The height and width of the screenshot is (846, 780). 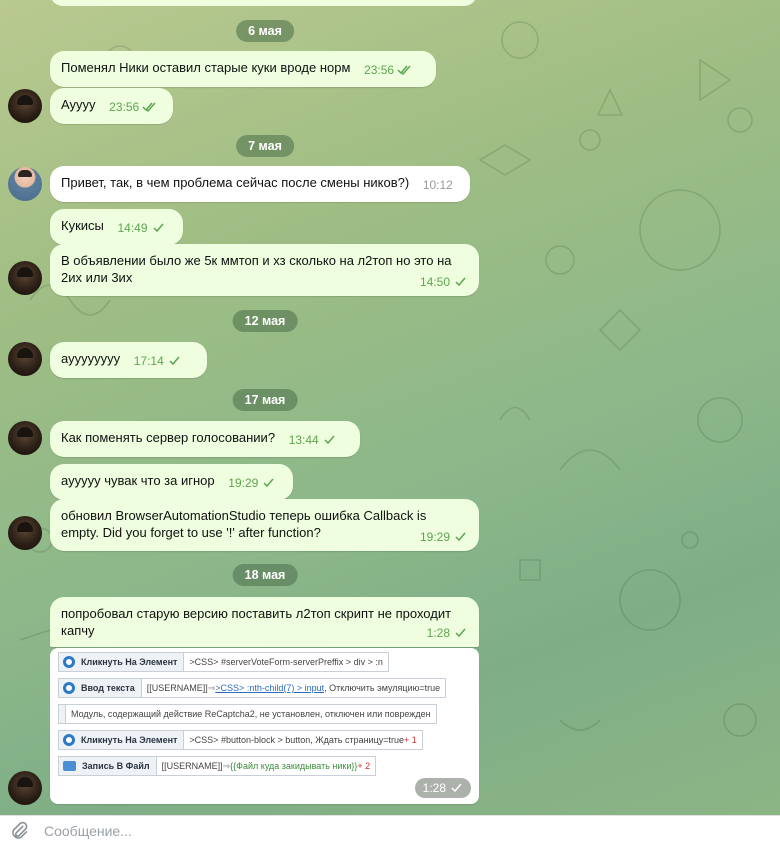 I want to click on message-bubble: аууууу чувак что за игнор 19:29, so click(x=171, y=482).